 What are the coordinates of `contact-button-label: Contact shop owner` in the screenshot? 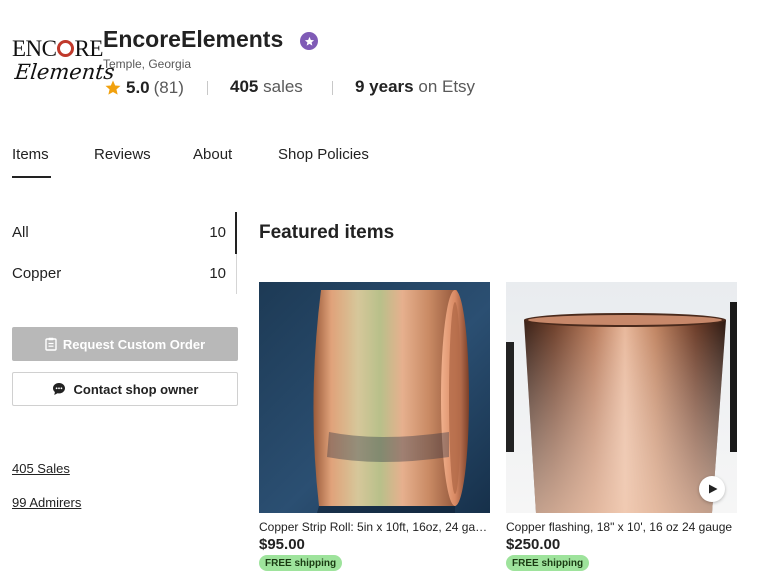 It's located at (136, 389).